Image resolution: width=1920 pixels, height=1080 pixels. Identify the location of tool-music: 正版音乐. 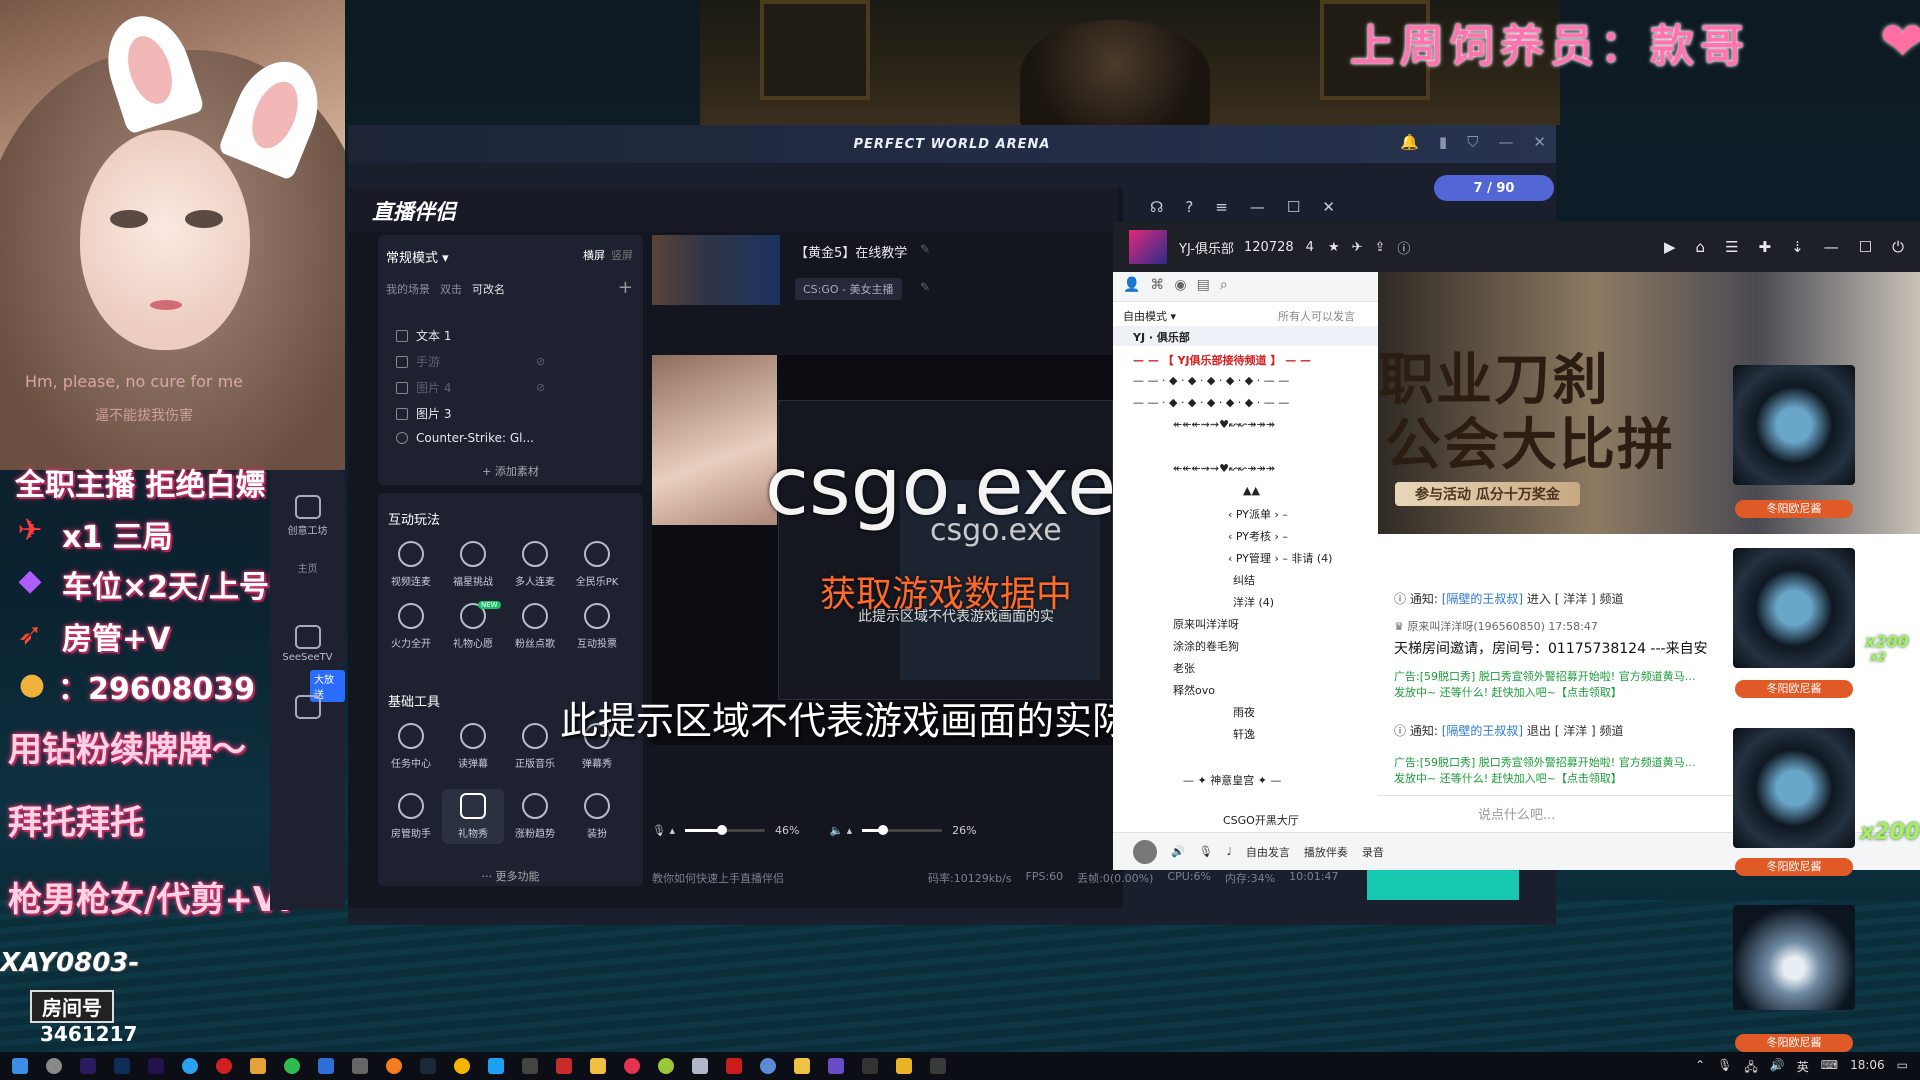
(535, 746).